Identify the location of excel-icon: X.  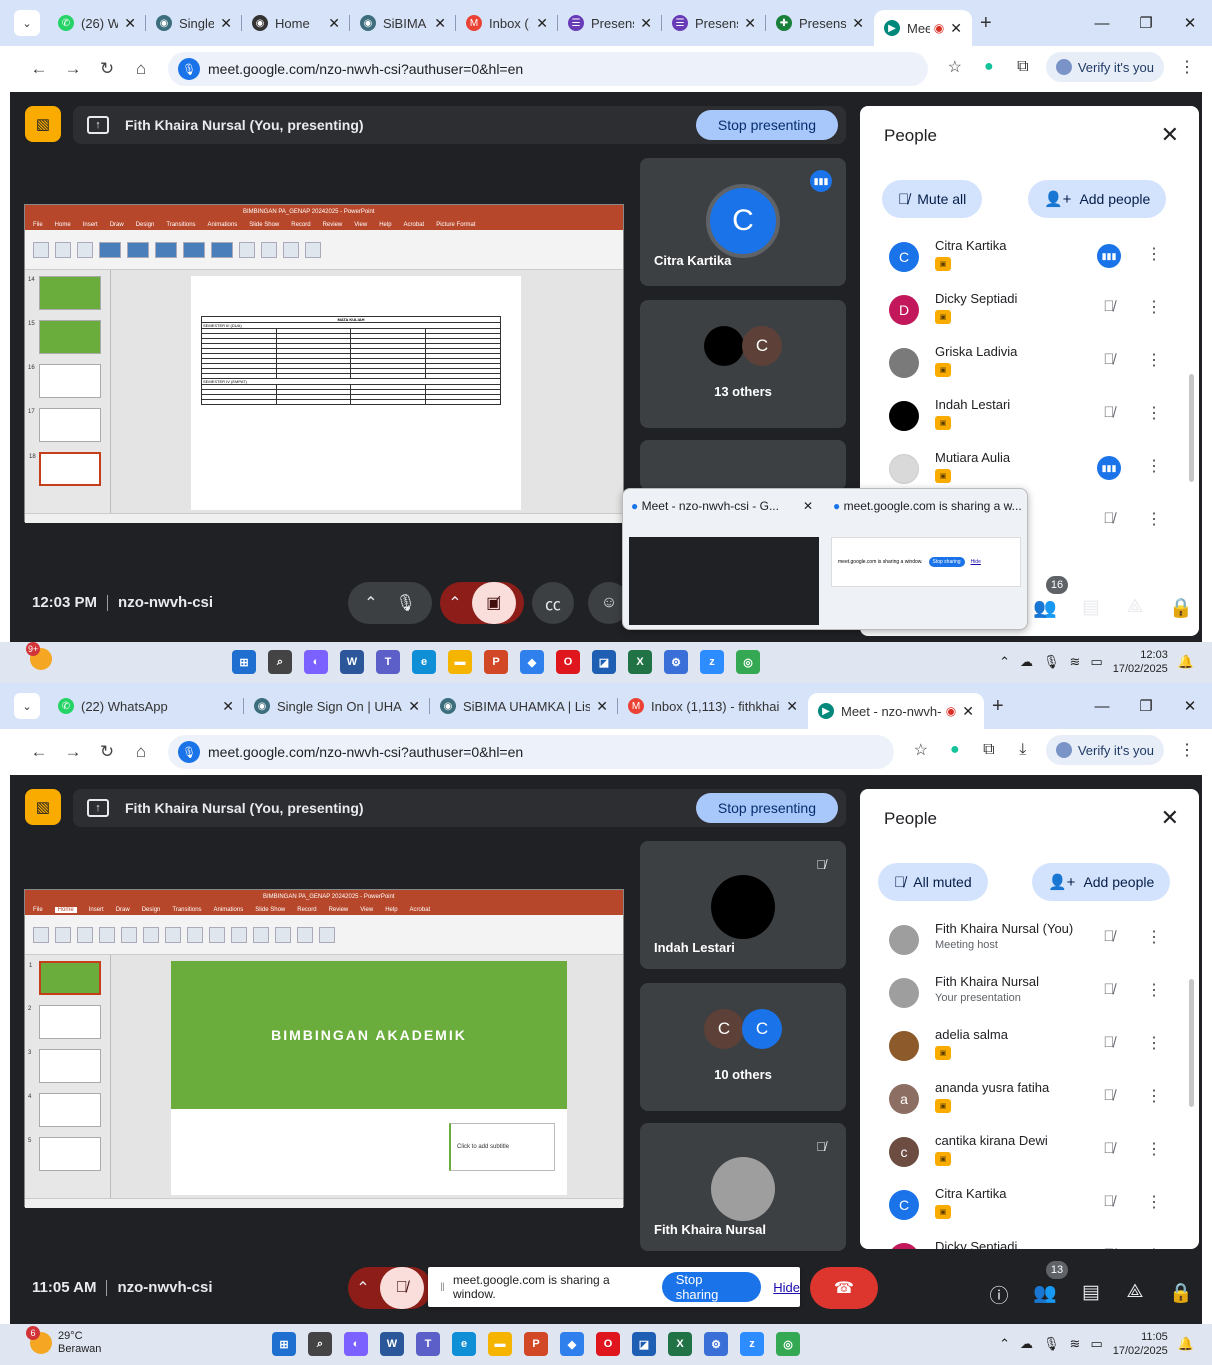
(640, 662).